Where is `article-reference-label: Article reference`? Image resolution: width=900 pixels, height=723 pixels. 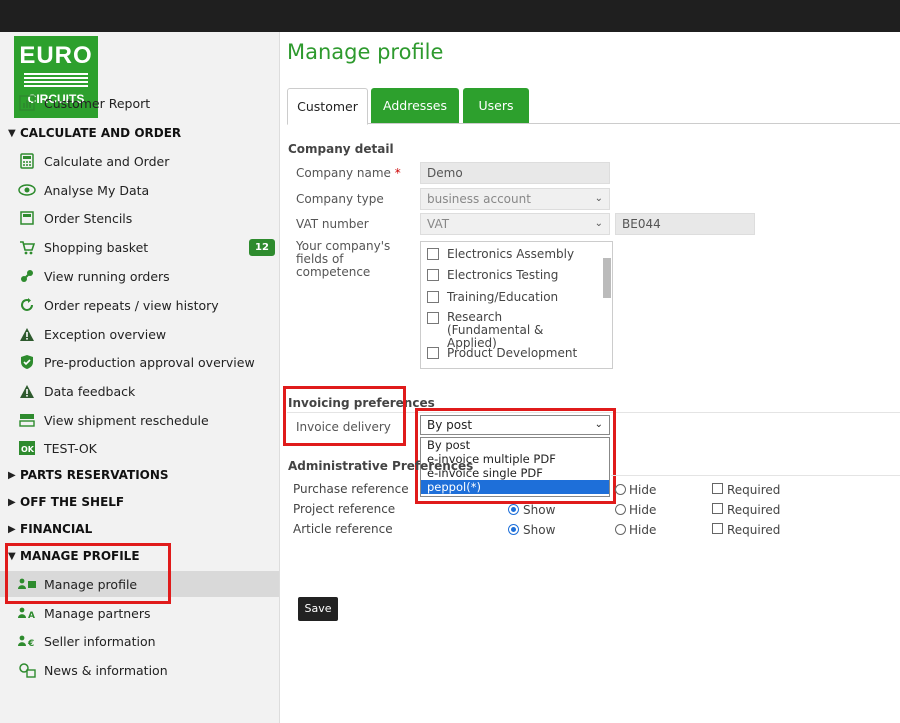
article-reference-label: Article reference is located at coordinates (343, 529).